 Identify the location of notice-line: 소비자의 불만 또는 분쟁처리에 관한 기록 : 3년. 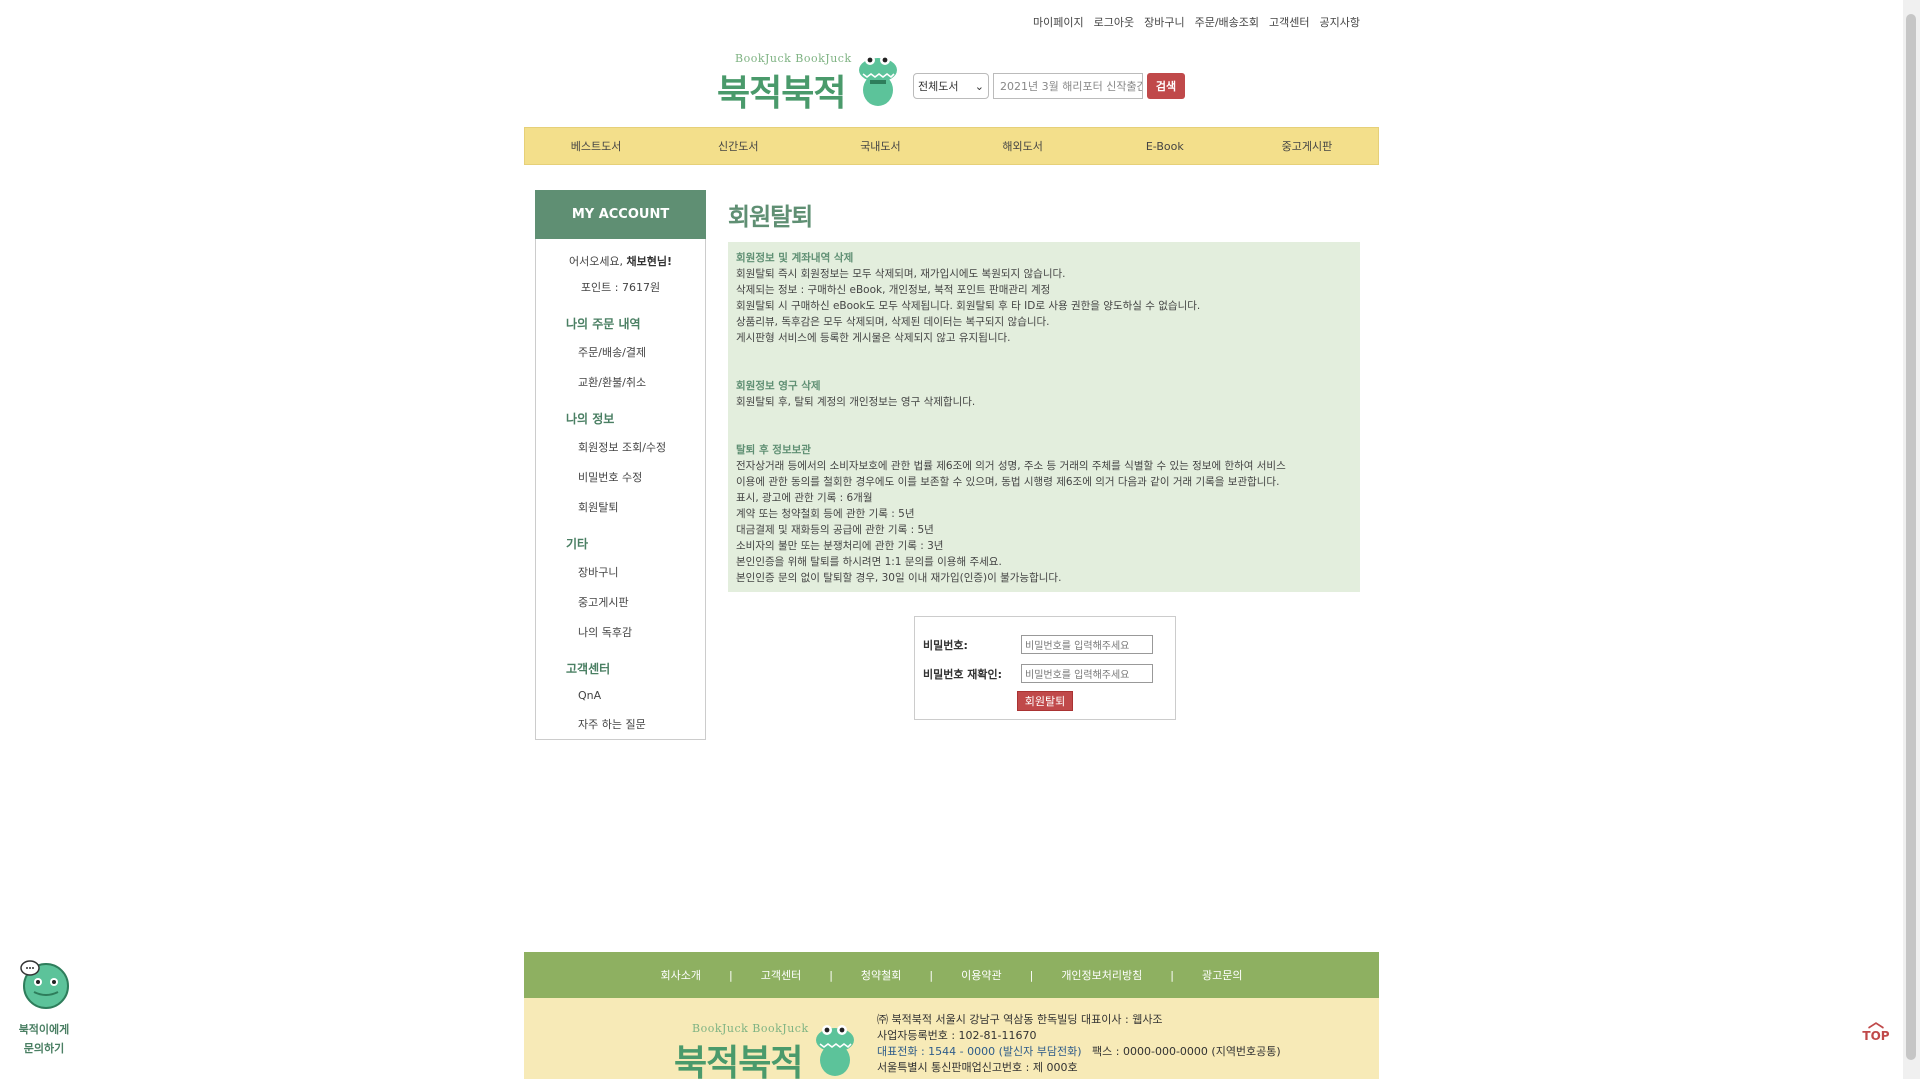
(840, 546).